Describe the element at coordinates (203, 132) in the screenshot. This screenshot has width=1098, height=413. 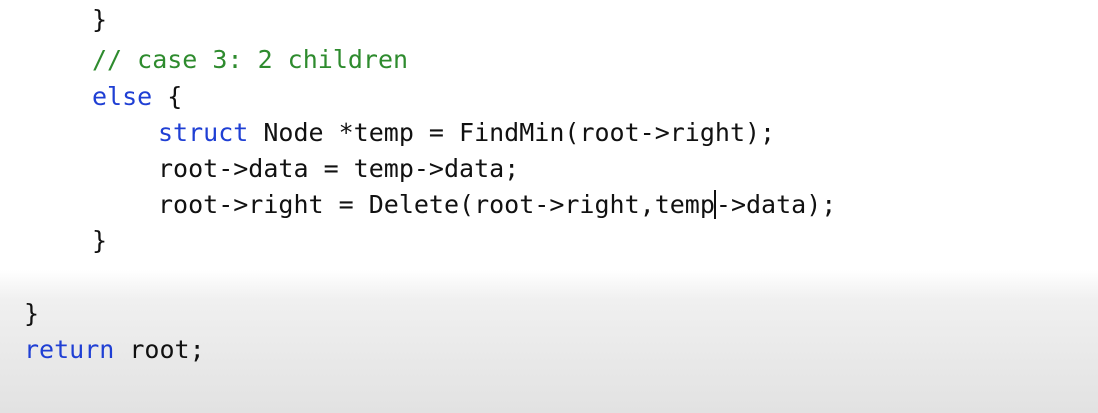
I see `keyword-struct: struct` at that location.